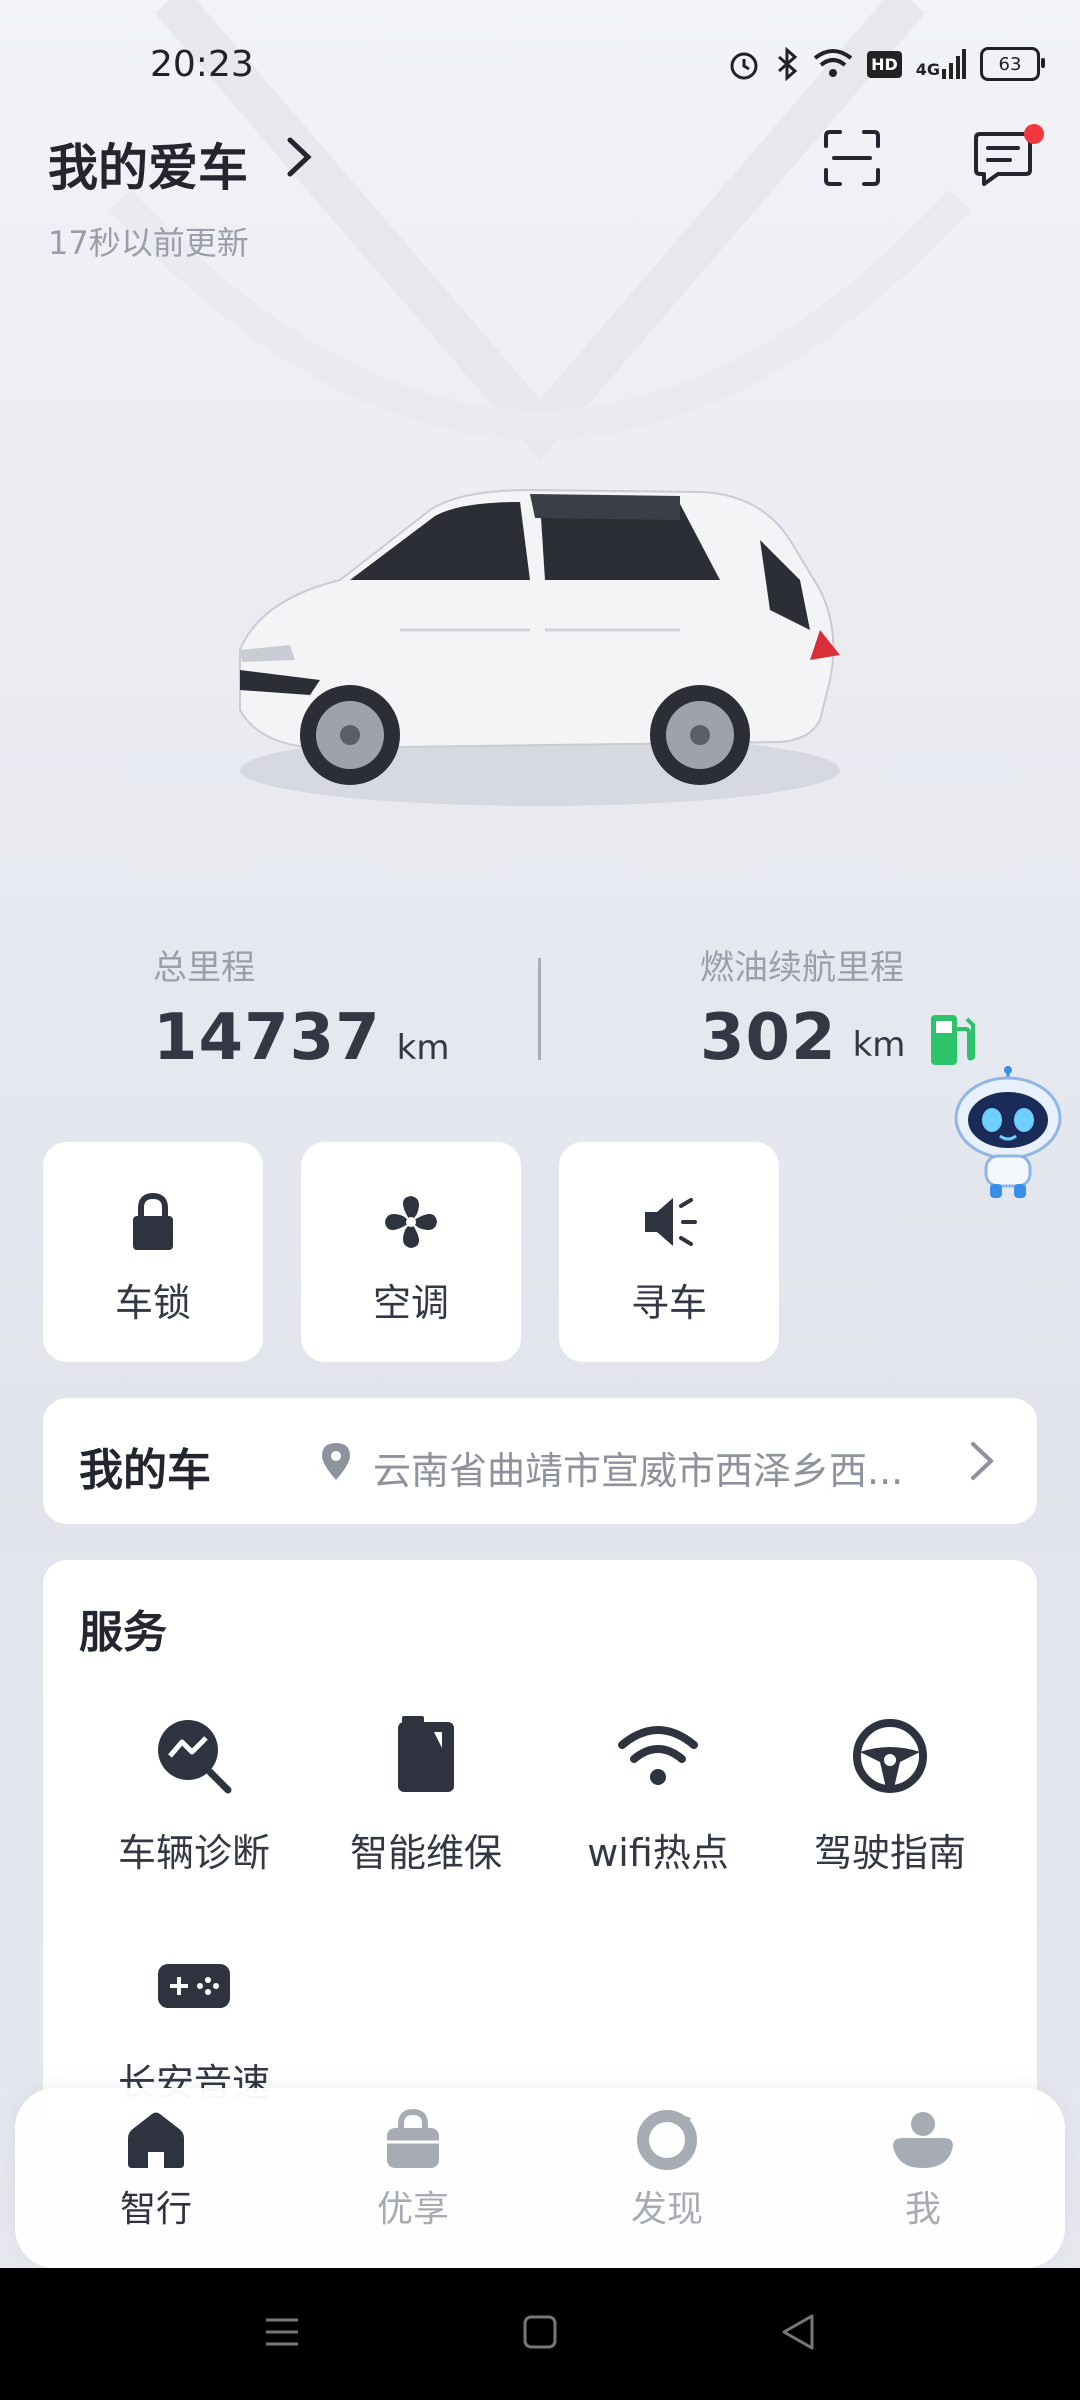 The height and width of the screenshot is (2400, 1080). What do you see at coordinates (411, 1222) in the screenshot?
I see `fan-icon` at bounding box center [411, 1222].